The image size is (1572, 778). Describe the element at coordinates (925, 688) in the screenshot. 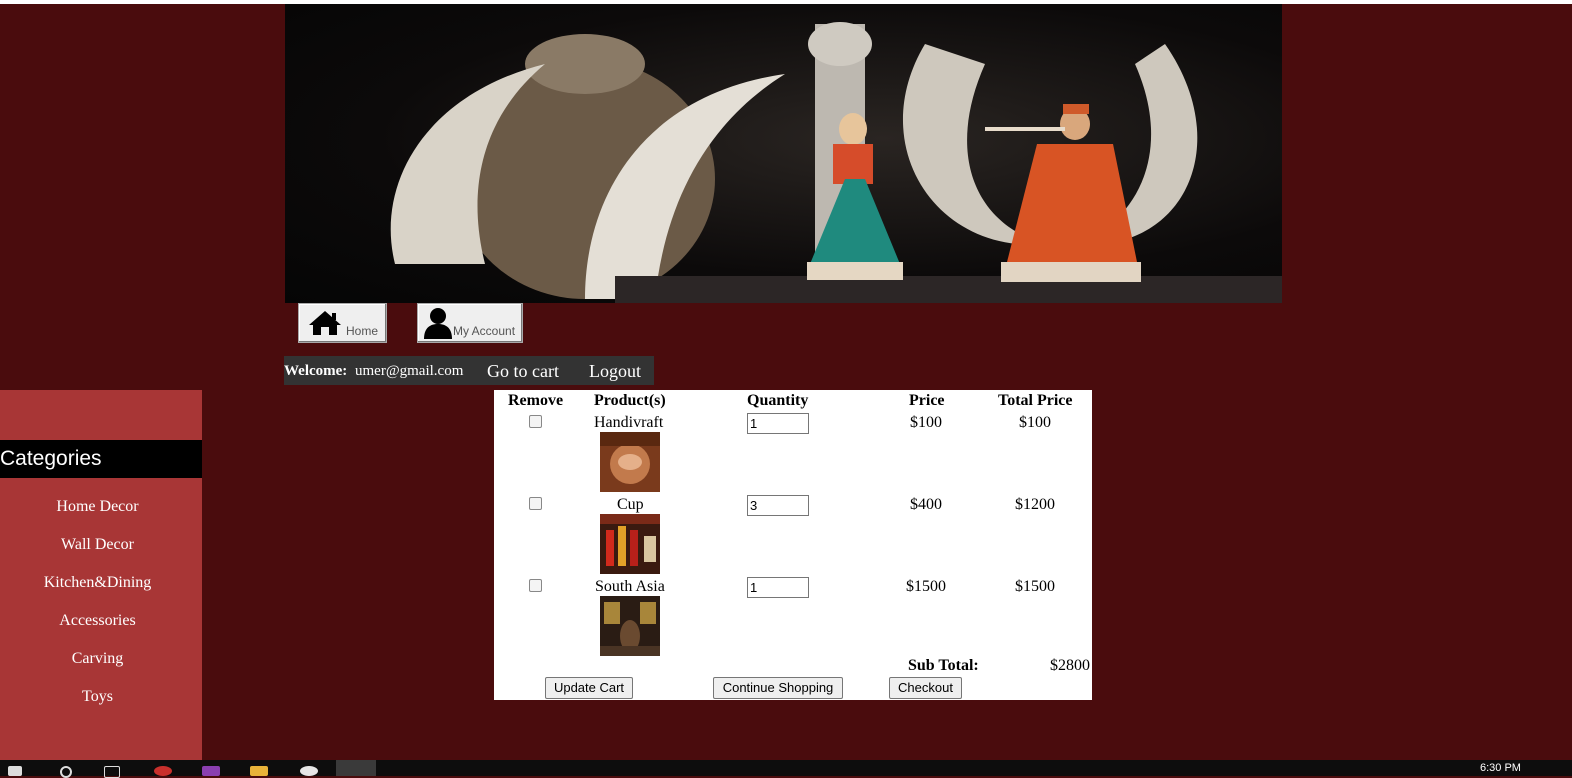

I see `checkout-button: Checkout` at that location.